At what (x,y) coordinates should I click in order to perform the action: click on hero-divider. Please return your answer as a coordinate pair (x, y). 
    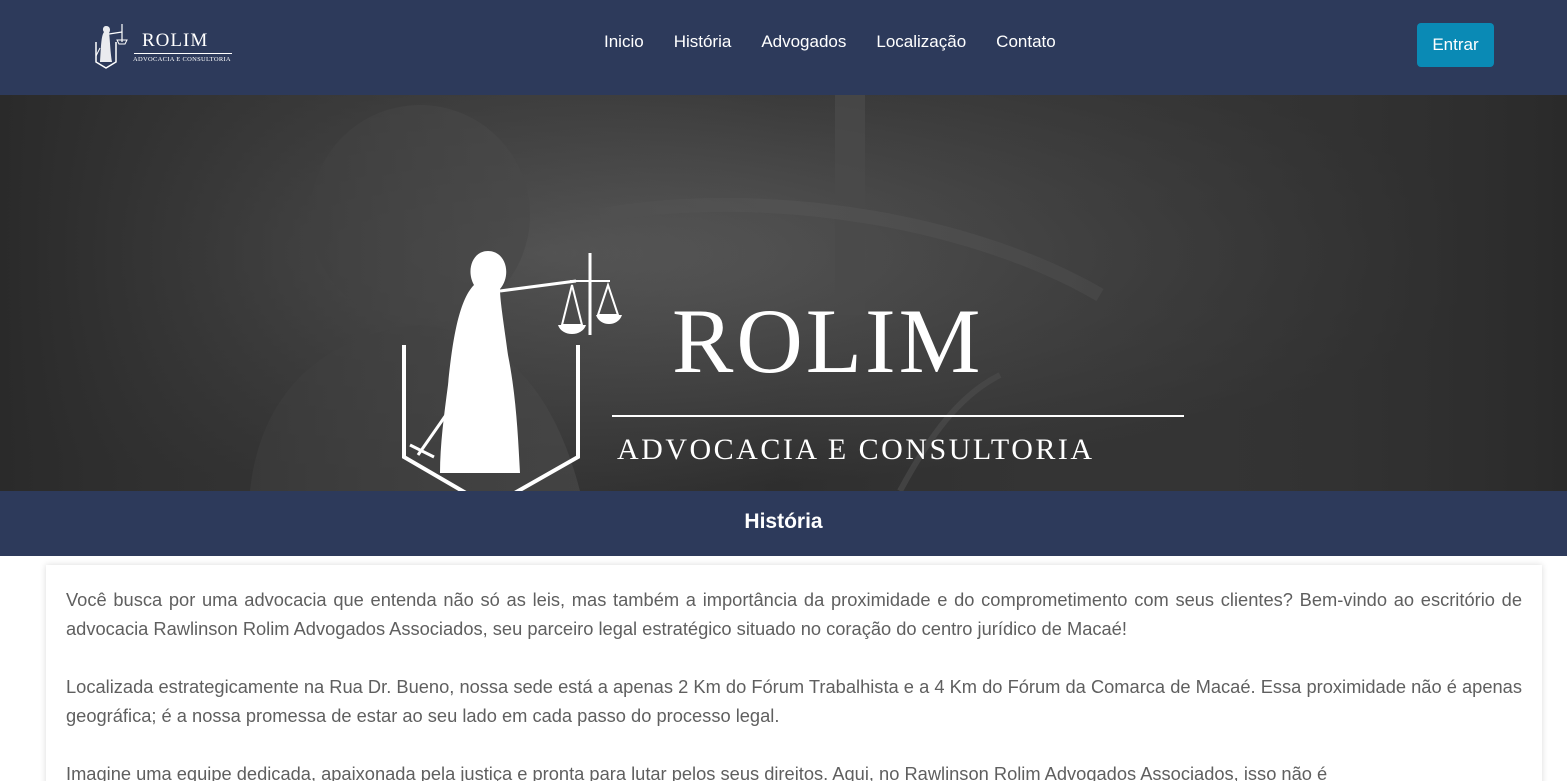
    Looking at the image, I should click on (898, 416).